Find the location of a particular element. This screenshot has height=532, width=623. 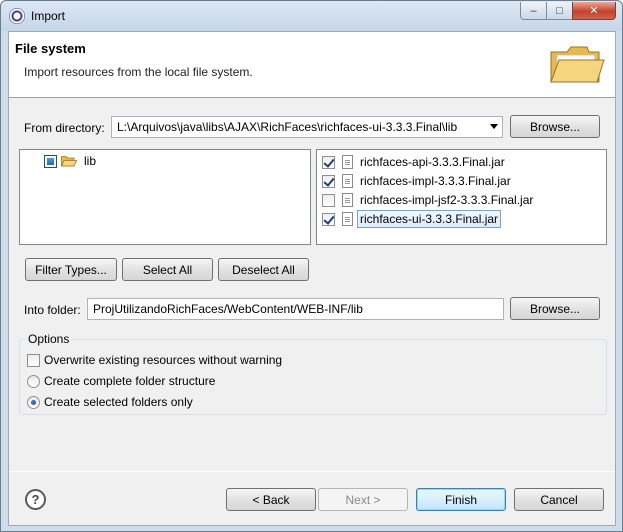

window-title: Import is located at coordinates (48, 16).